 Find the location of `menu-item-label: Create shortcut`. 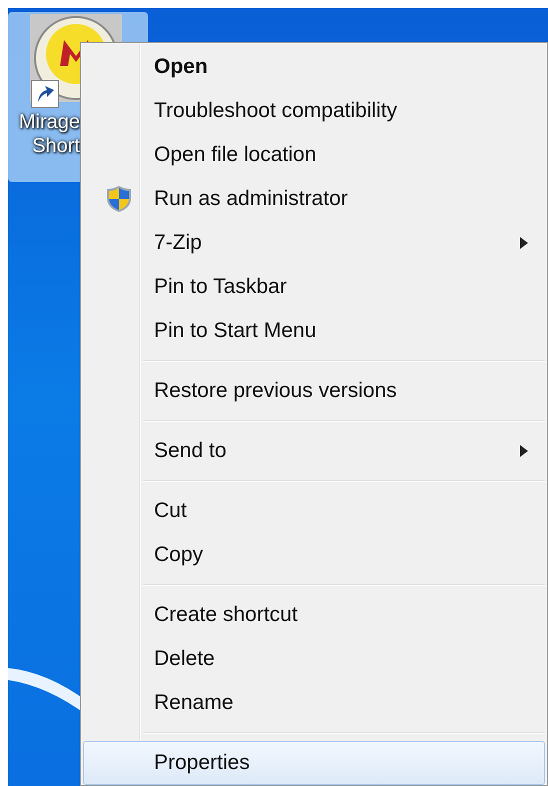

menu-item-label: Create shortcut is located at coordinates (226, 615).